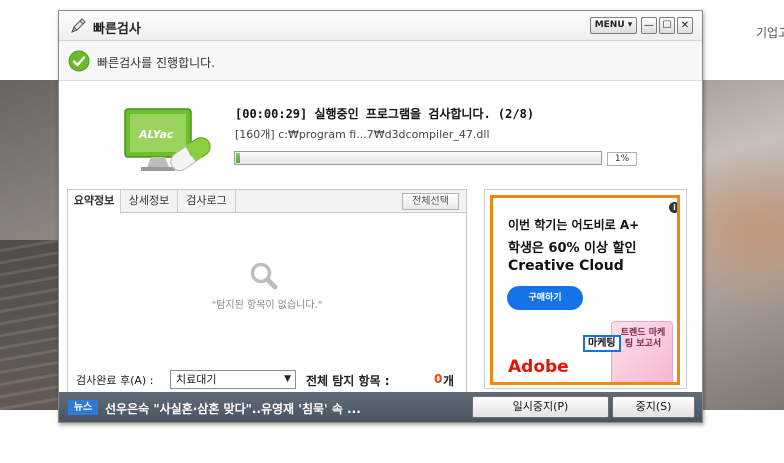 The height and width of the screenshot is (463, 784). I want to click on ad-info-icon: i, so click(673, 207).